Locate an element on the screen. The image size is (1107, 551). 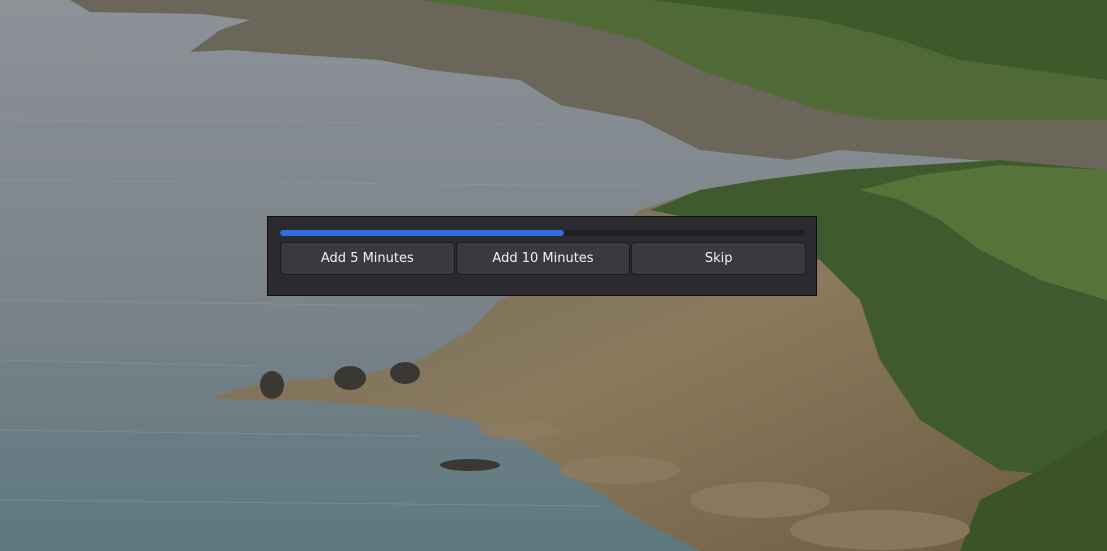
break-progress-fill is located at coordinates (422, 233).